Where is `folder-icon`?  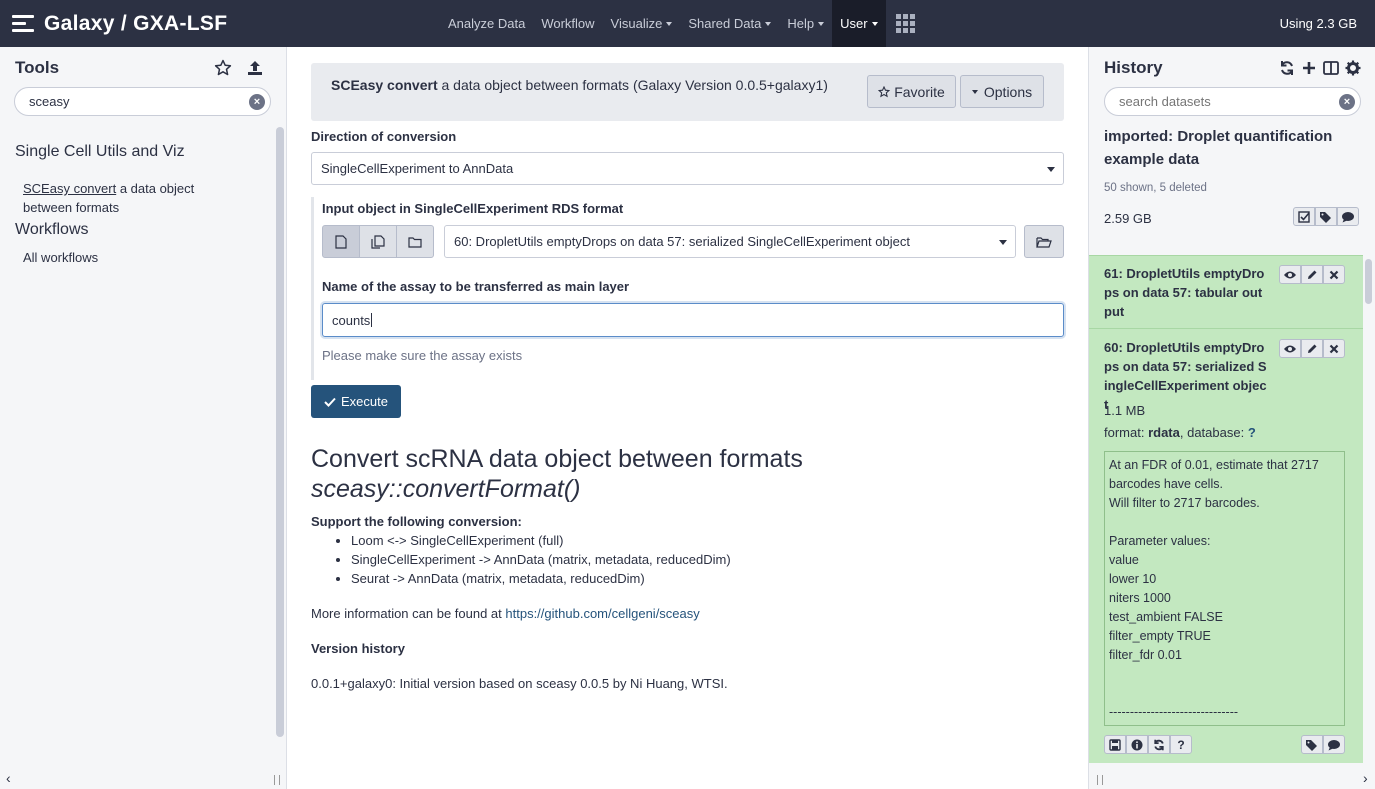 folder-icon is located at coordinates (415, 242).